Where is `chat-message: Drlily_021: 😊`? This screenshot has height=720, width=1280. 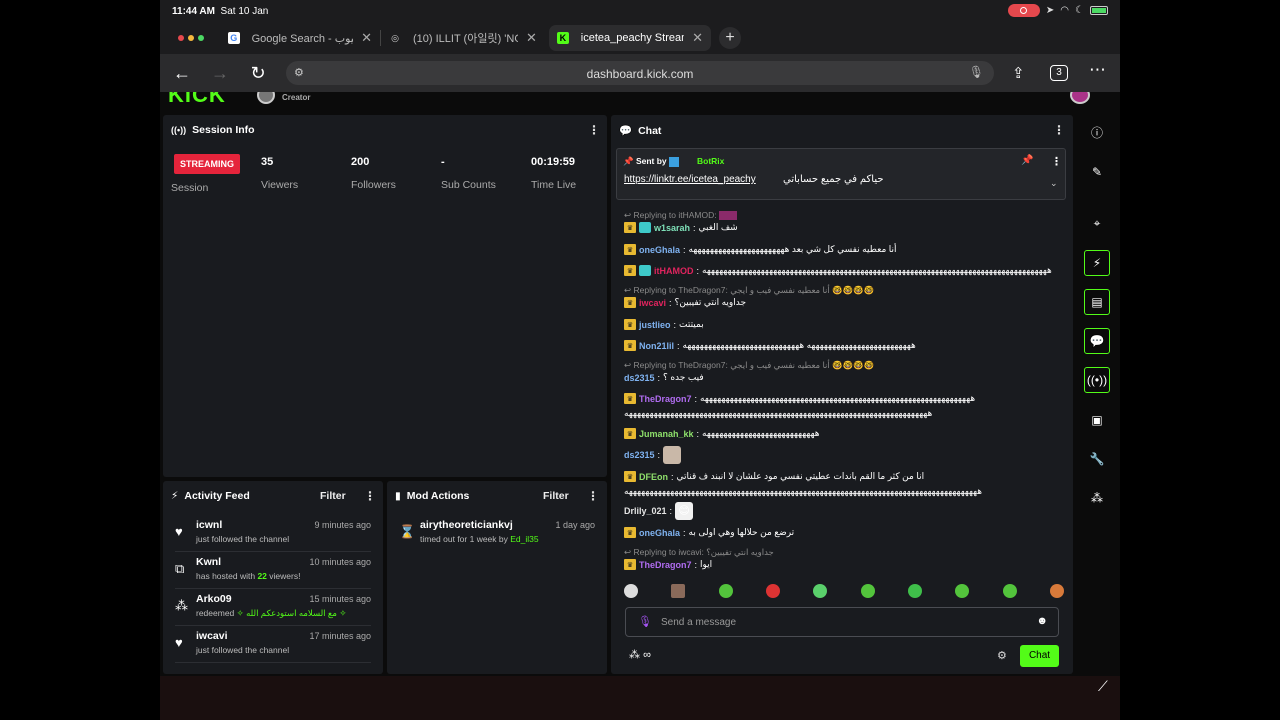
chat-message: Drlily_021: 😊 is located at coordinates (659, 511).